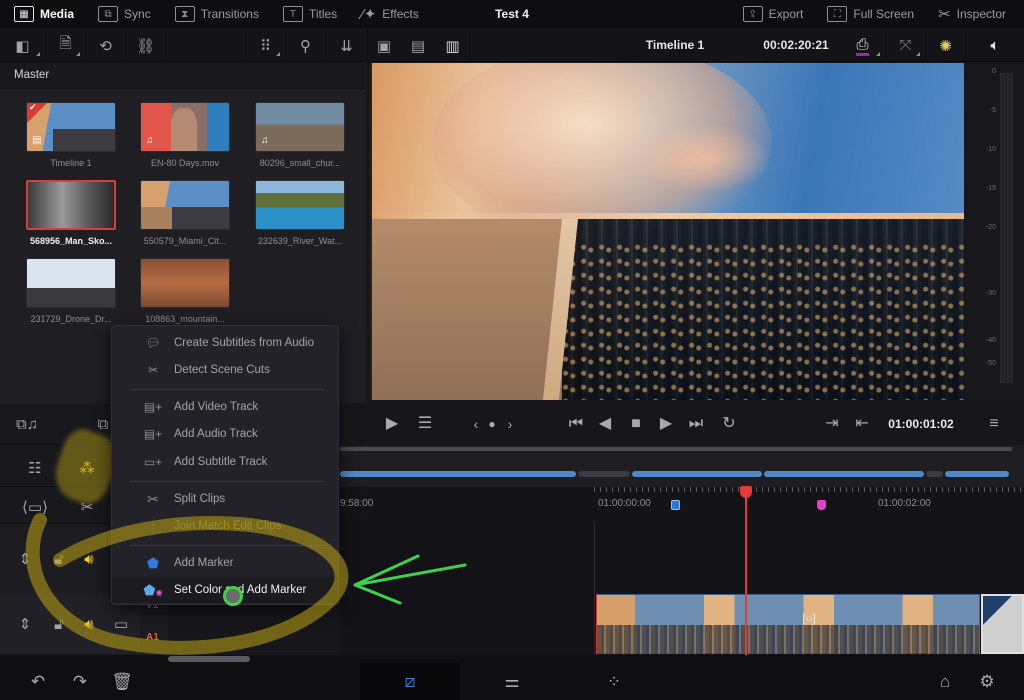 The height and width of the screenshot is (700, 1024). I want to click on ruler-ticks, so click(809, 489).